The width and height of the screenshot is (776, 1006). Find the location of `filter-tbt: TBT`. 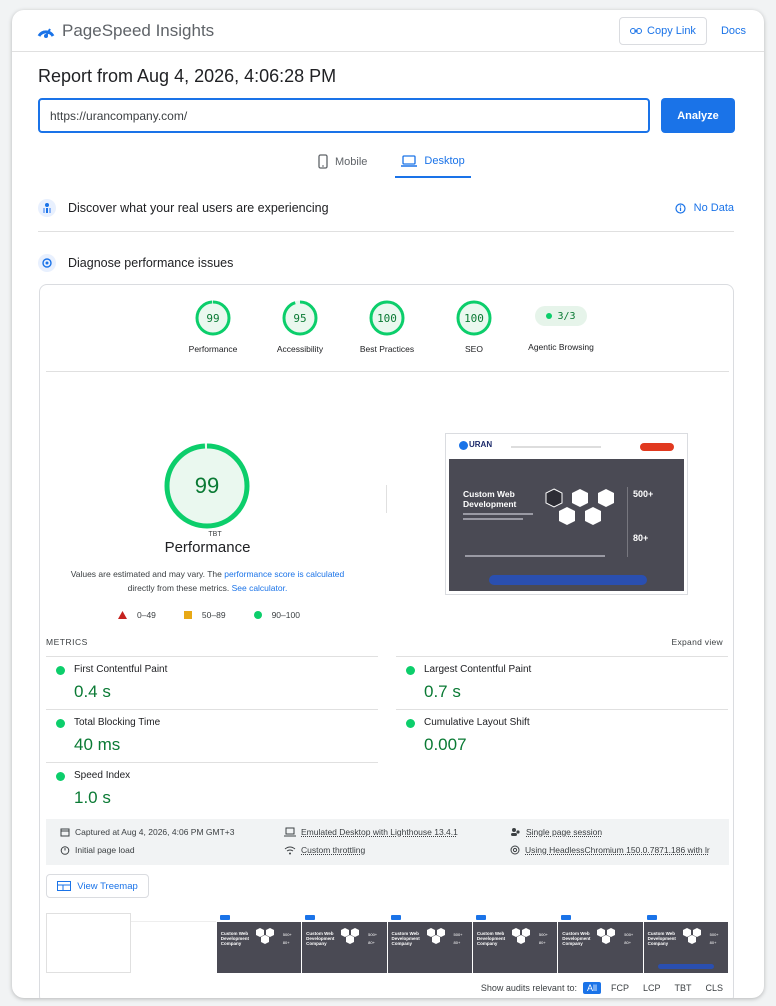

filter-tbt: TBT is located at coordinates (682, 988).